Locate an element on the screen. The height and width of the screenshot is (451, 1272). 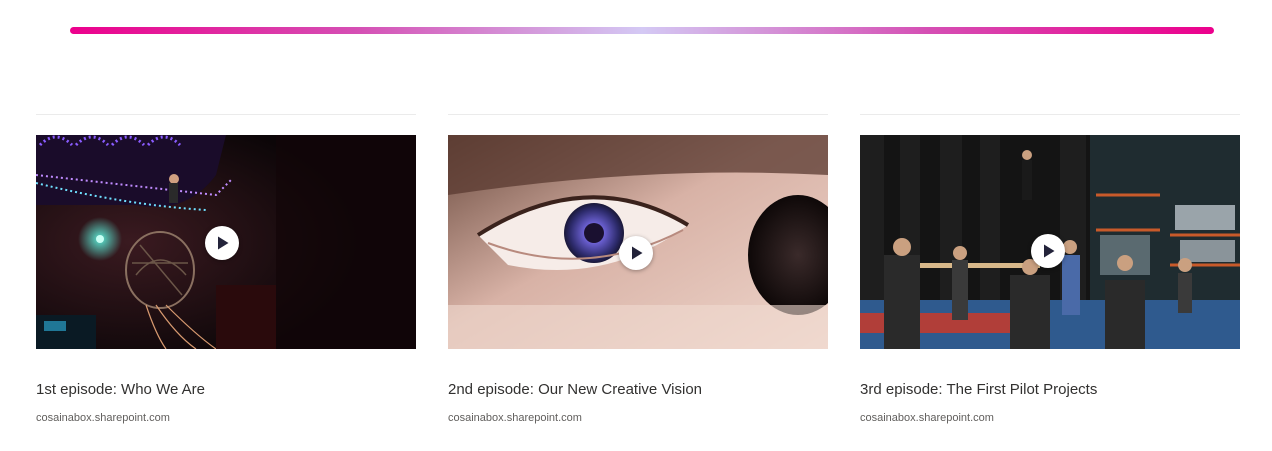
gradient-divider is located at coordinates (642, 30).